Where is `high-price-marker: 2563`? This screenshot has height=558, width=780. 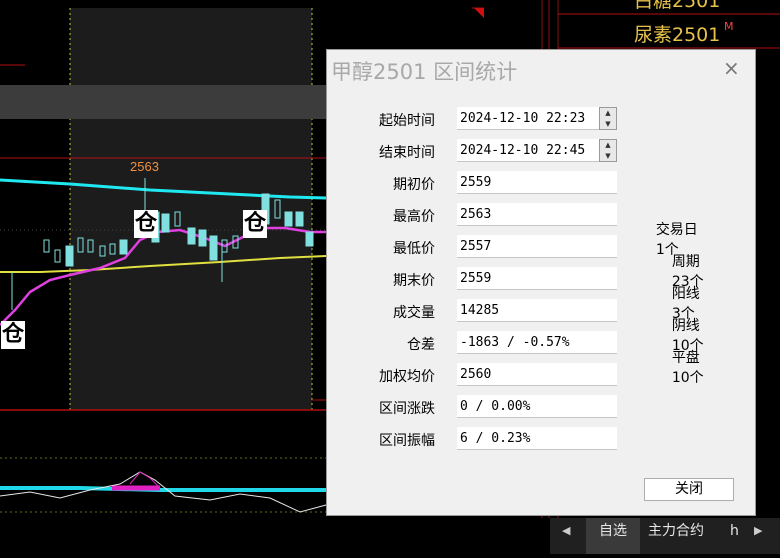 high-price-marker: 2563 is located at coordinates (144, 166).